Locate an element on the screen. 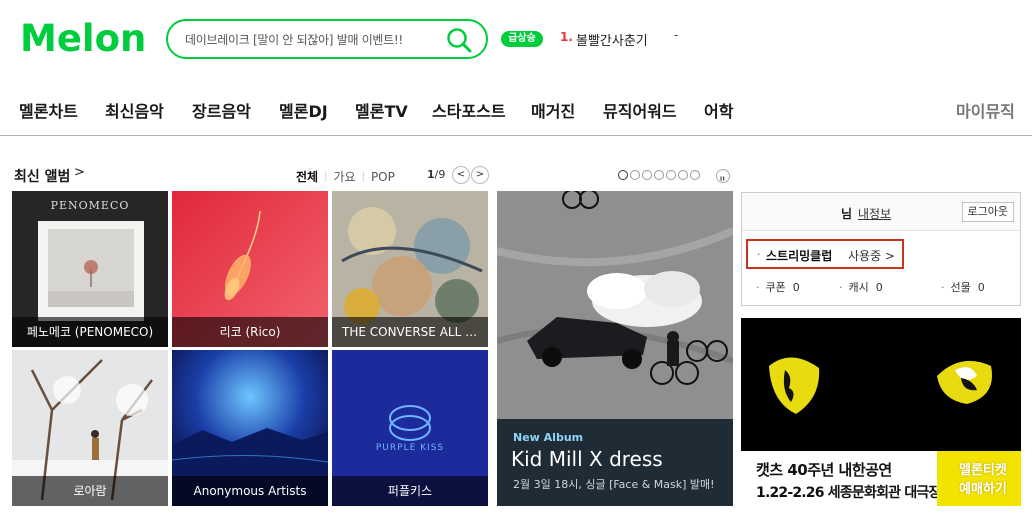 The height and width of the screenshot is (522, 1032). tab-kpop: 가요 is located at coordinates (344, 176).